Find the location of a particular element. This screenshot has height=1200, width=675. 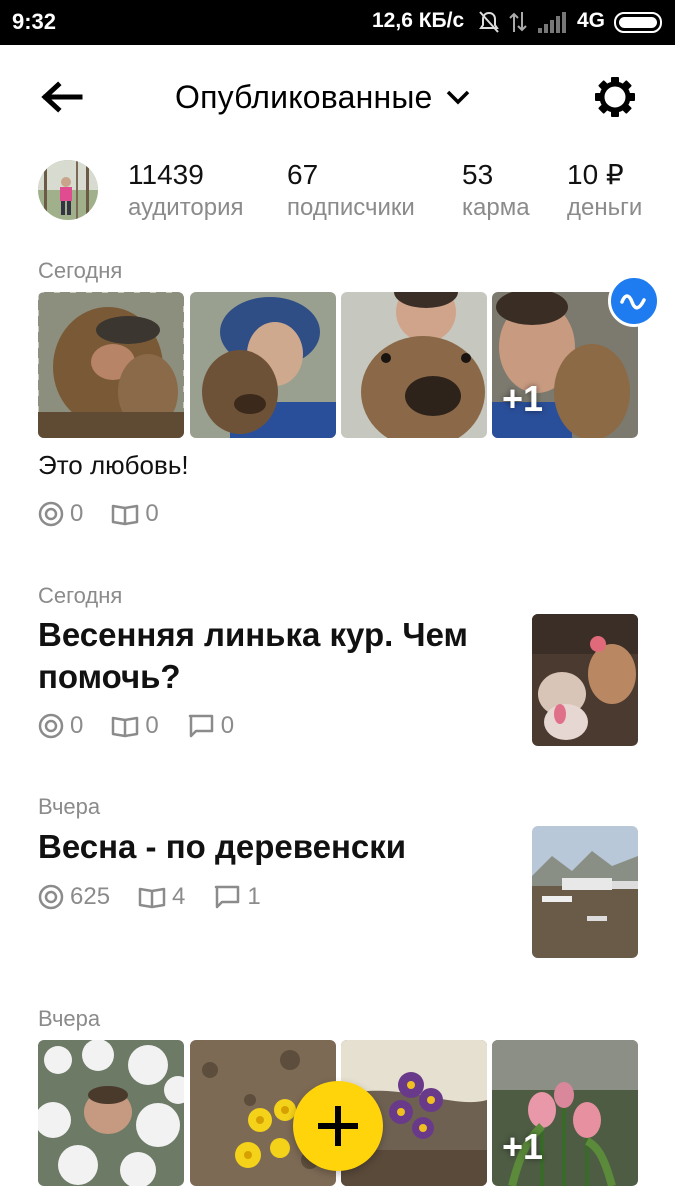

comments-count: 1 is located at coordinates (254, 896).